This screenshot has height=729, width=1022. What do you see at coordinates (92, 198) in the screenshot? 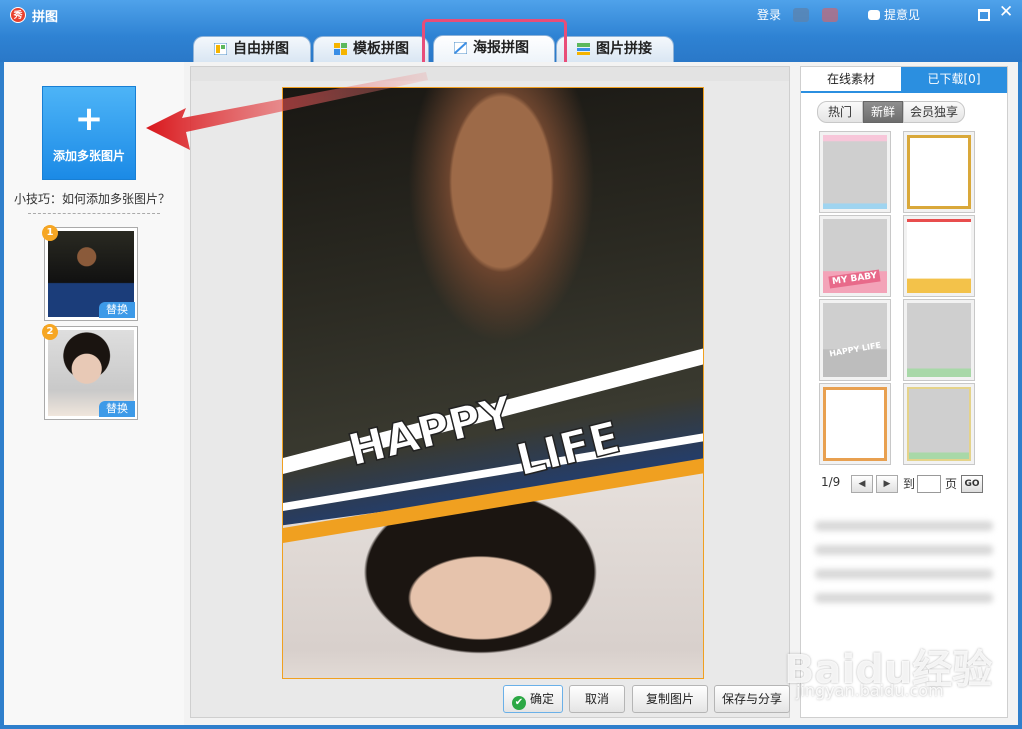
I see `tip-link: 小技巧：如何添加多张图片？` at bounding box center [92, 198].